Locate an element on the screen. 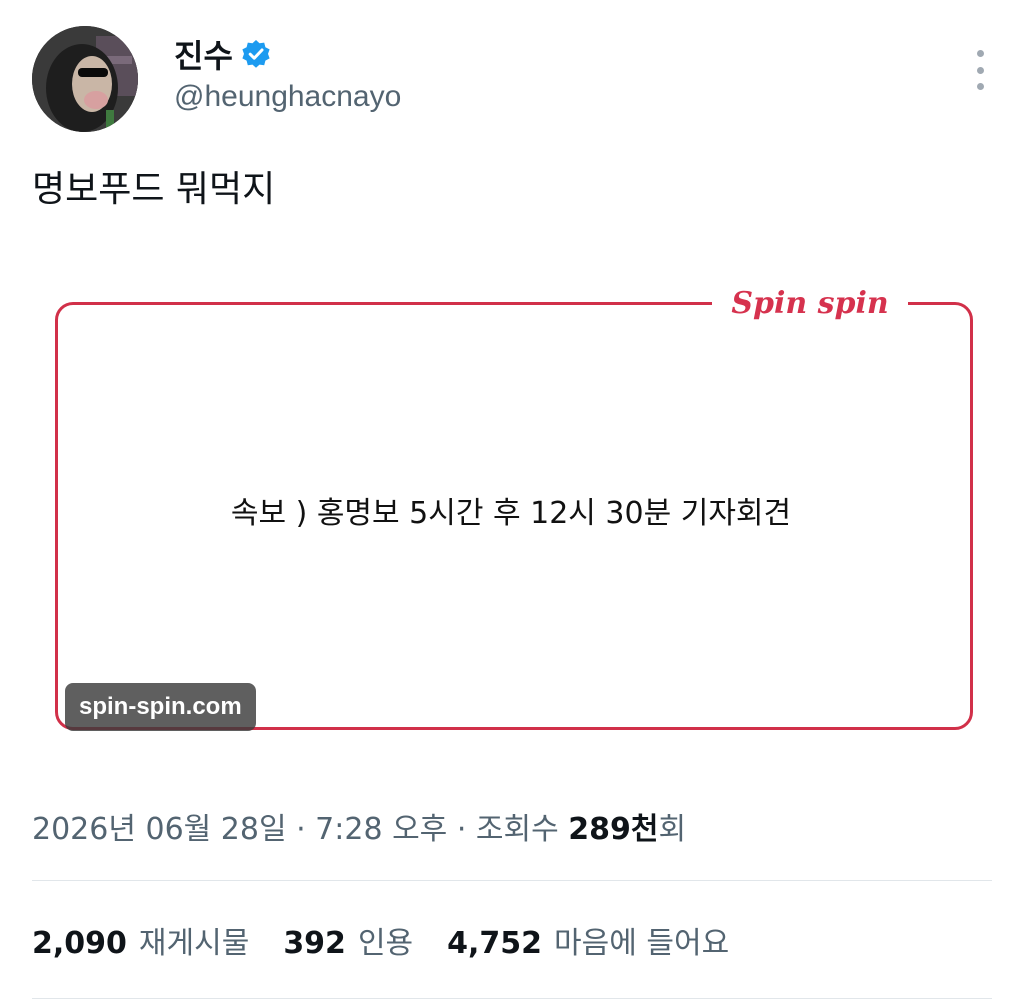 Image resolution: width=1024 pixels, height=1008 pixels. avatar-image is located at coordinates (85, 79).